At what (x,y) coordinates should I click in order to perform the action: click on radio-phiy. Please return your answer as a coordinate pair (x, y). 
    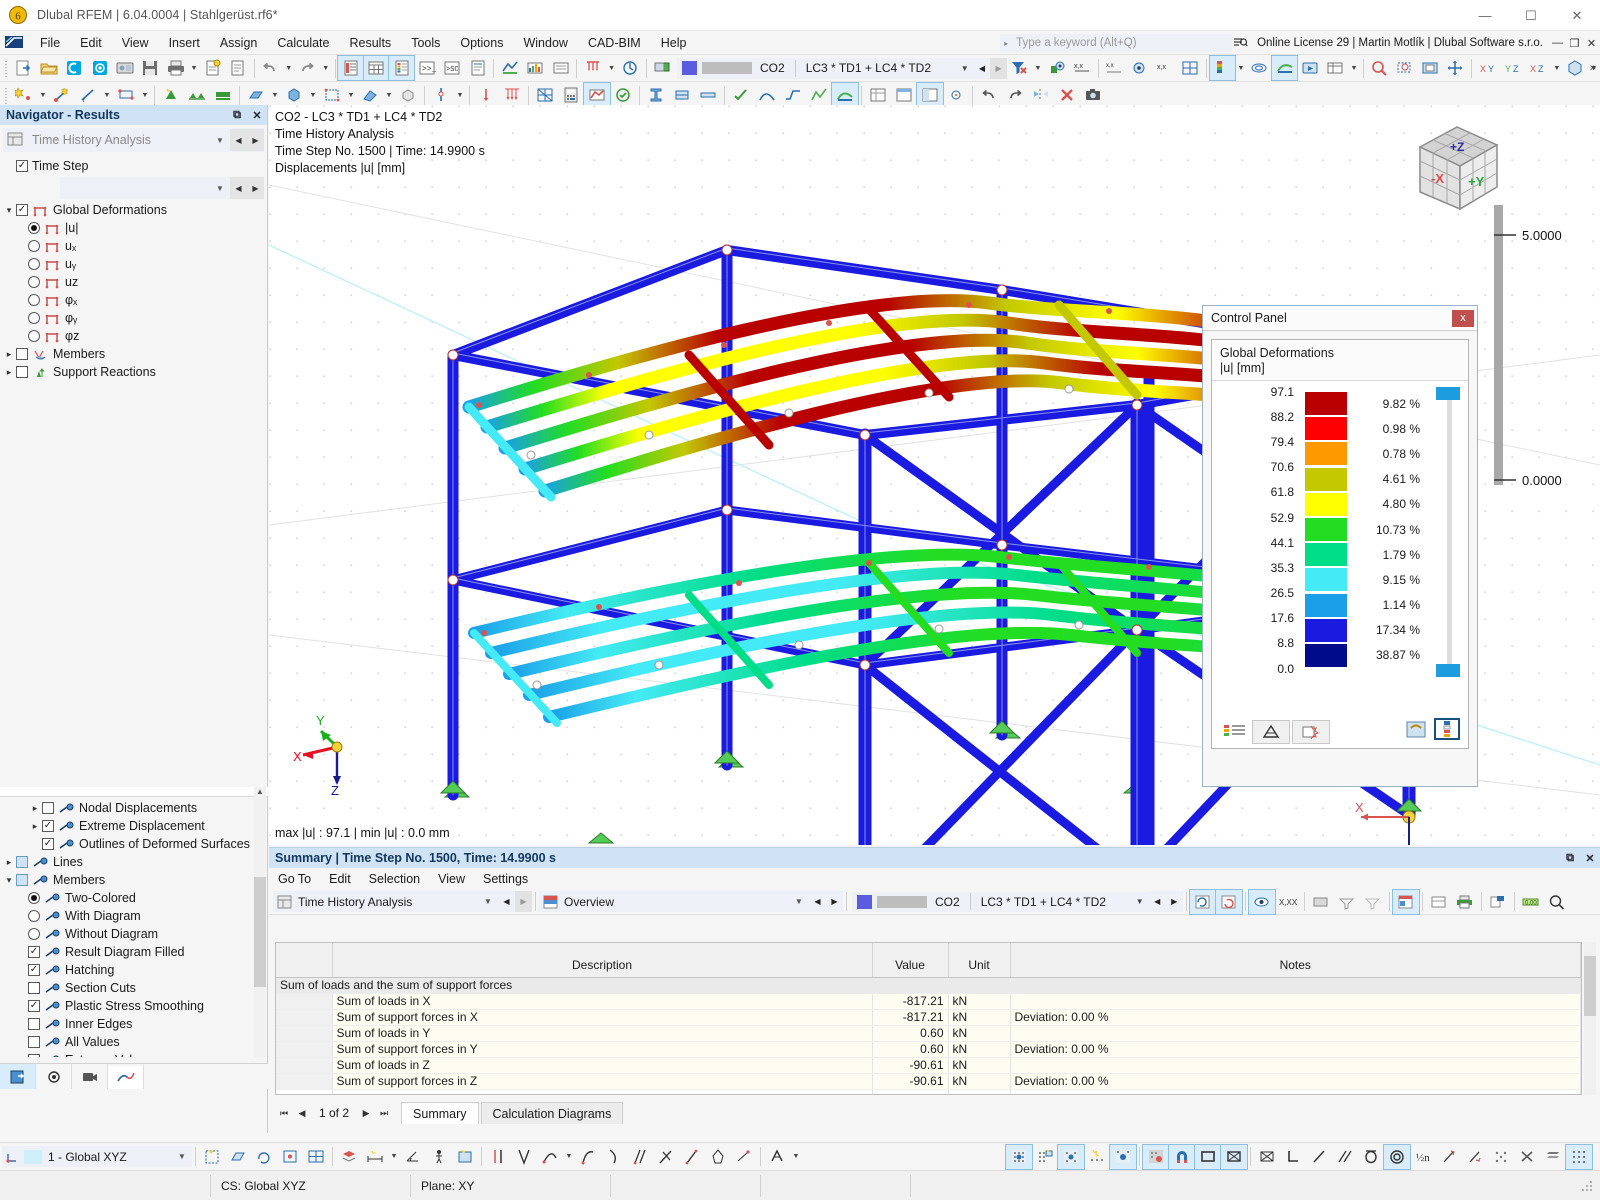
    Looking at the image, I should click on (34, 318).